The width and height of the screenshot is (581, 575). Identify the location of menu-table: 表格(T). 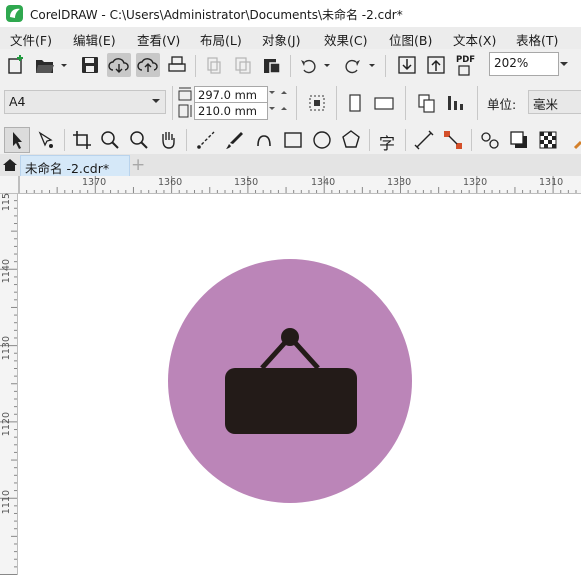
(537, 39).